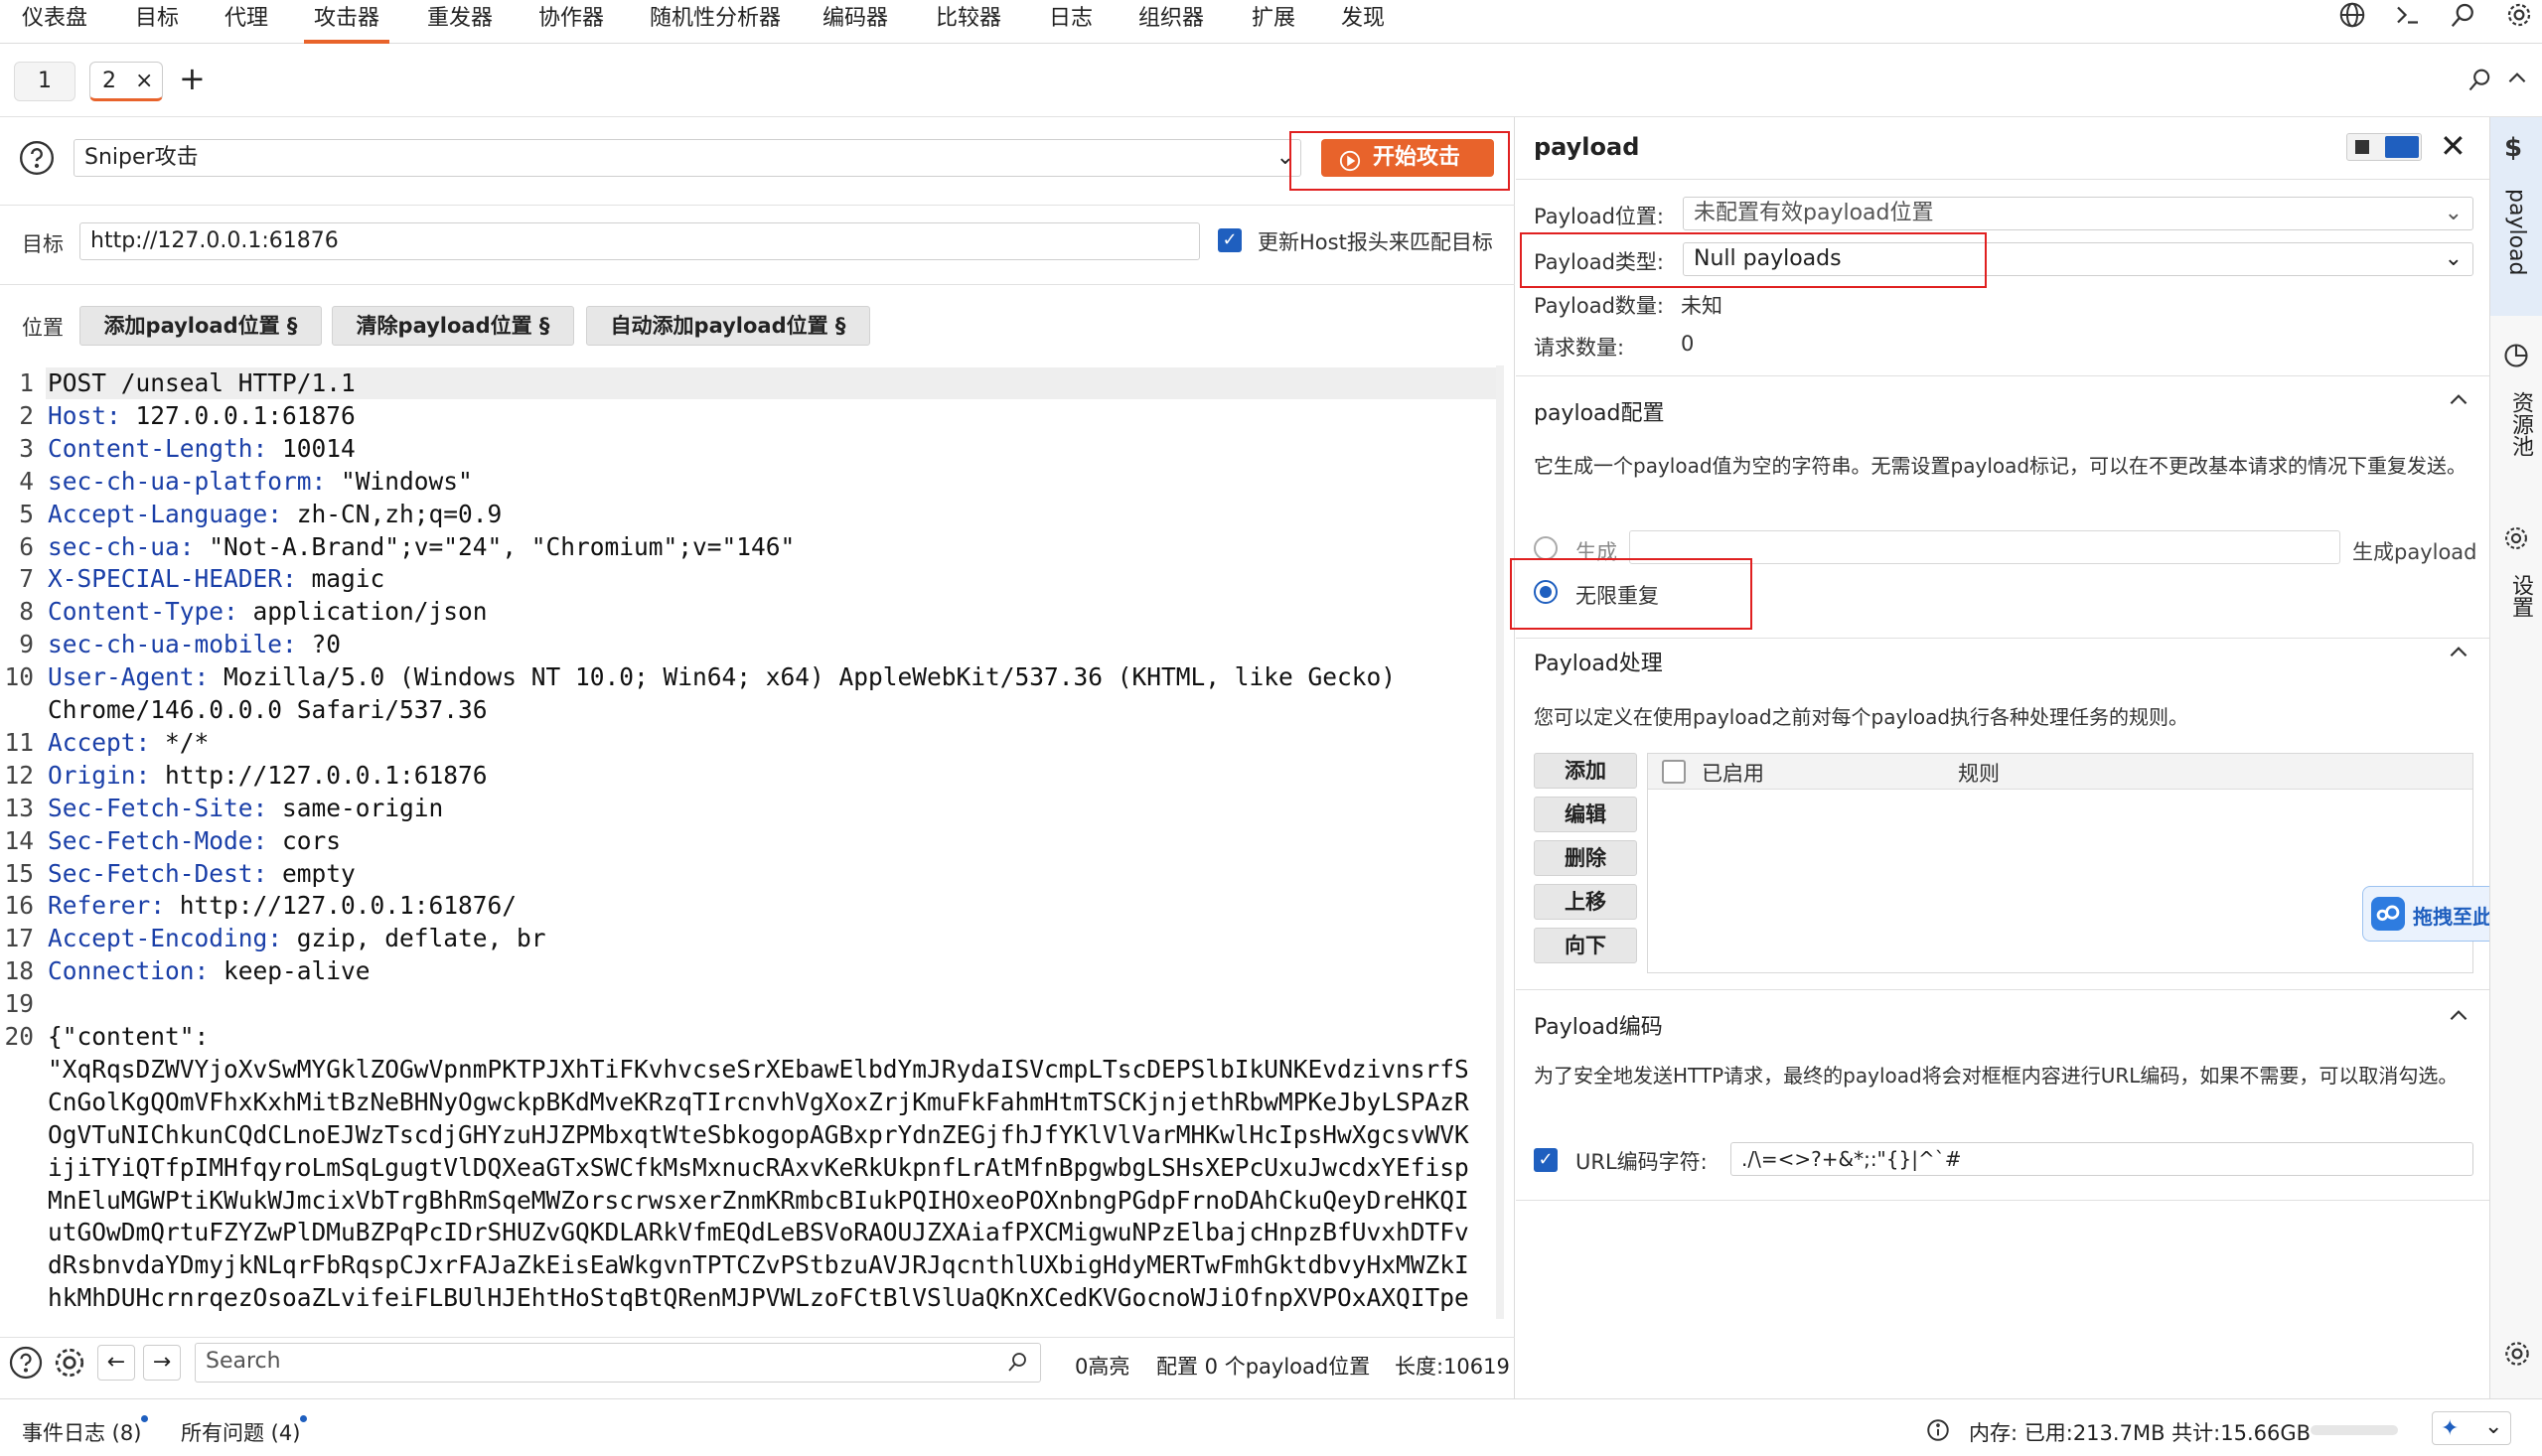 The width and height of the screenshot is (2542, 1456). What do you see at coordinates (1674, 772) in the screenshot?
I see `select-all-checkbox` at bounding box center [1674, 772].